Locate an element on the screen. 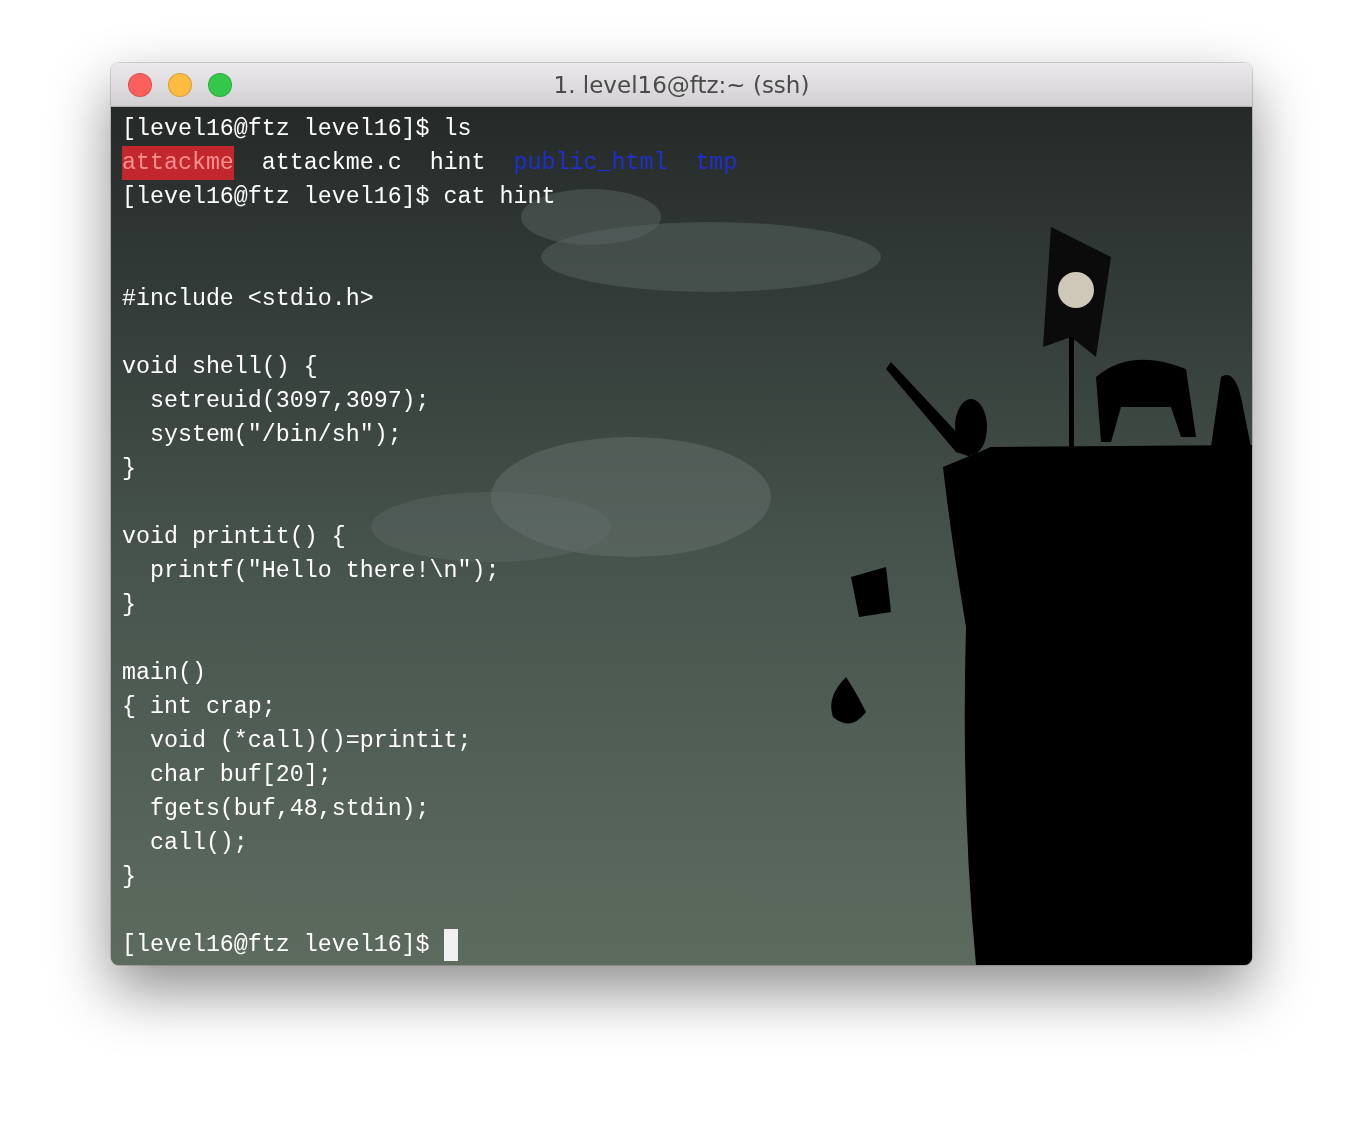 This screenshot has width=1364, height=1126. terminal-line: #include <stdio.h> is located at coordinates (248, 299).